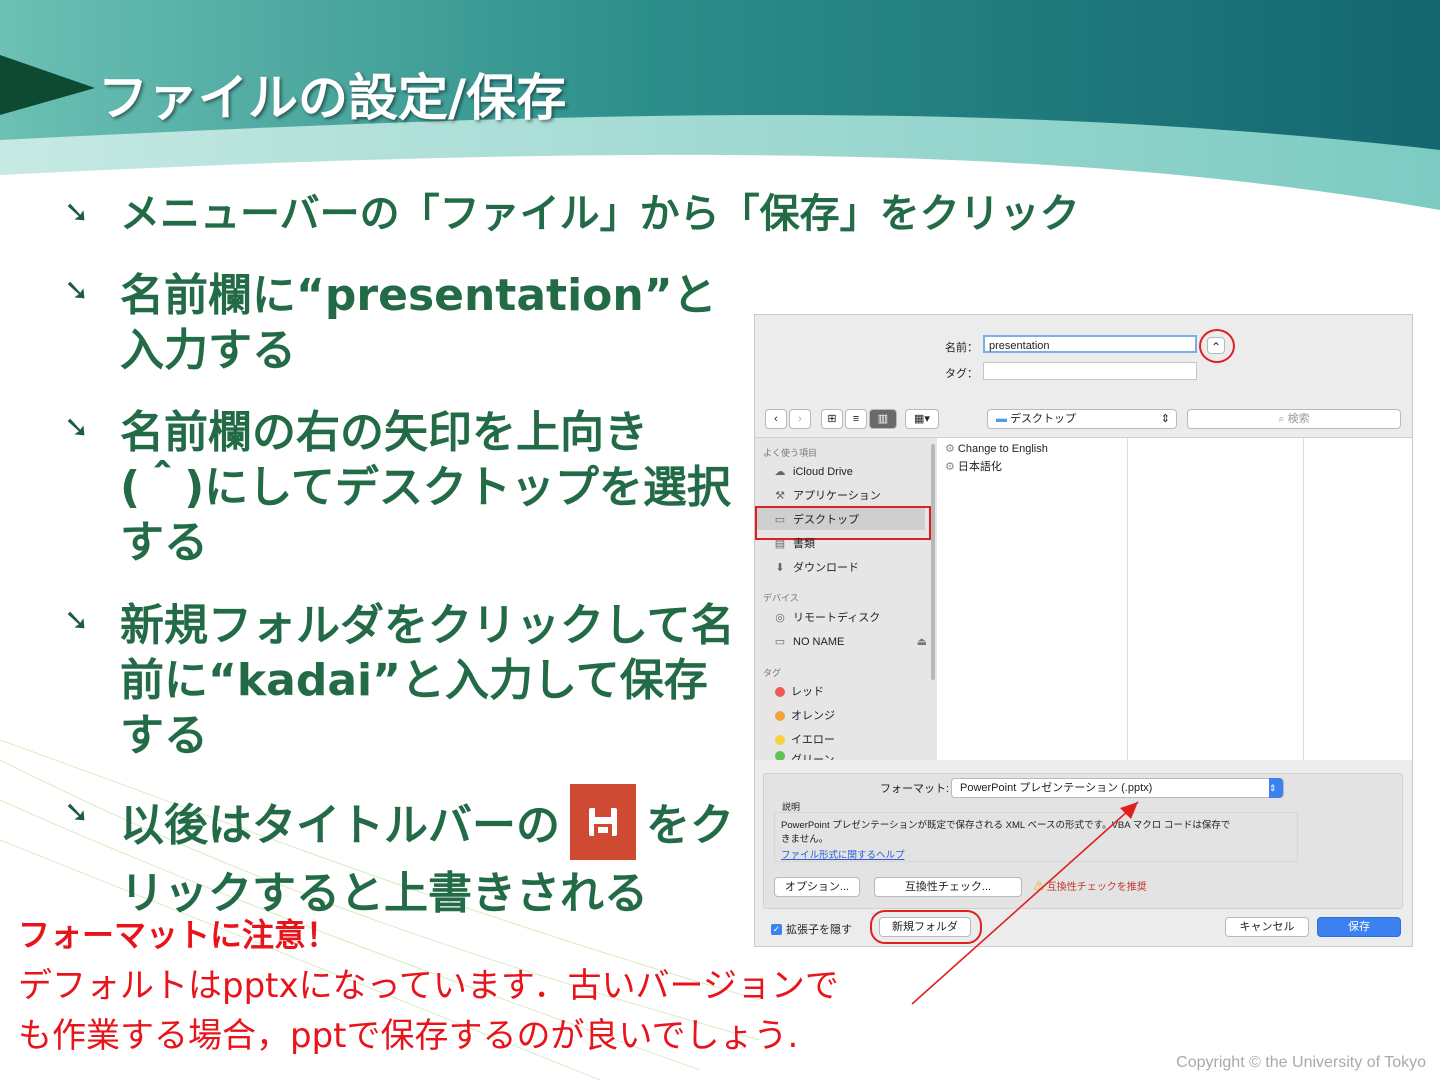 This screenshot has width=1440, height=1080. What do you see at coordinates (1298, 419) in the screenshot?
I see `search-placeholder: 検索` at bounding box center [1298, 419].